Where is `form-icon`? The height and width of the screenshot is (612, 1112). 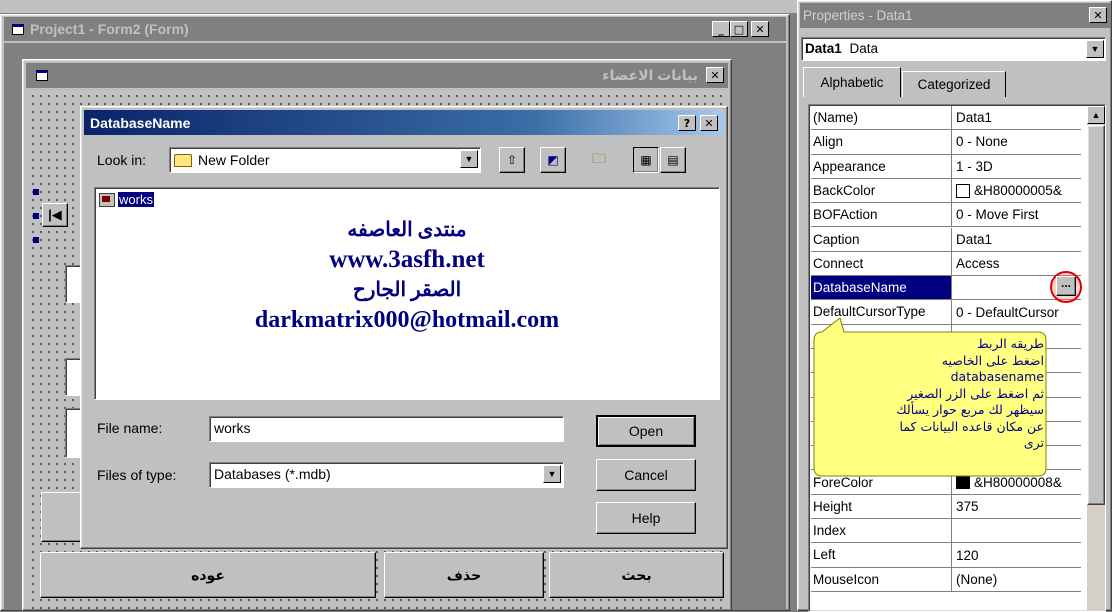 form-icon is located at coordinates (18, 29).